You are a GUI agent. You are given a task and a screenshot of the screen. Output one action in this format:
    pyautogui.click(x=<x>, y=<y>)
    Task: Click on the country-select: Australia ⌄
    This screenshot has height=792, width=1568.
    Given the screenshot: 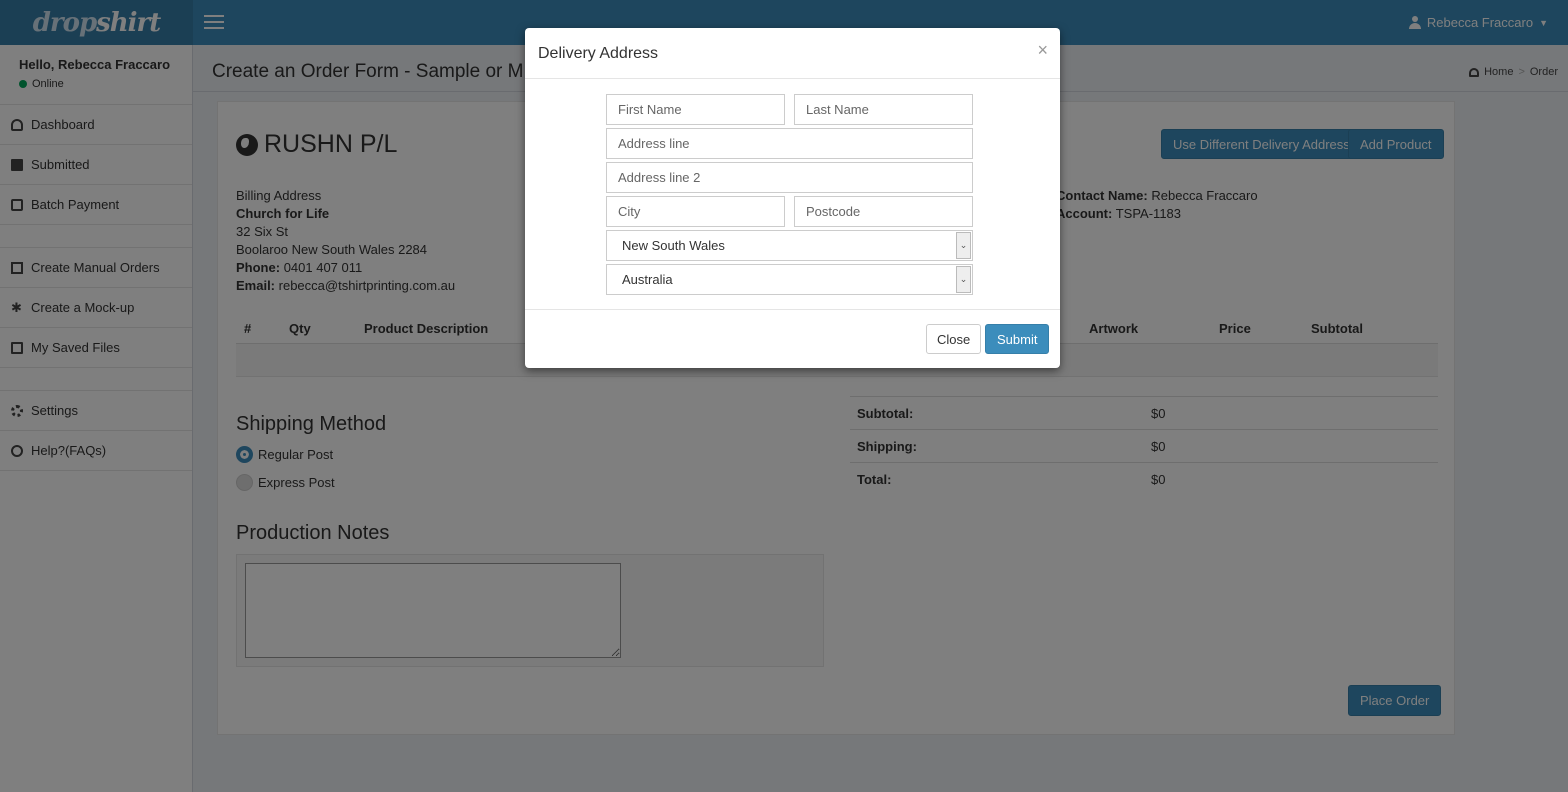 What is the action you would take?
    pyautogui.click(x=789, y=279)
    